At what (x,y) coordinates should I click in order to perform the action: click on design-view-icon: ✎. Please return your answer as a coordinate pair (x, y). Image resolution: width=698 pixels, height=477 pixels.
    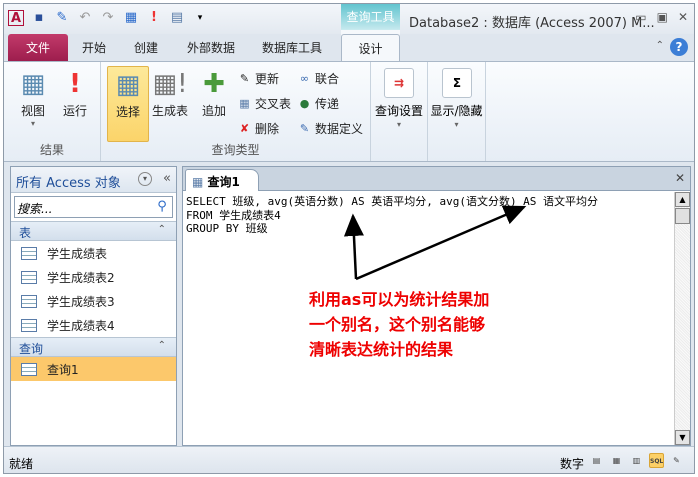
    Looking at the image, I should click on (676, 460).